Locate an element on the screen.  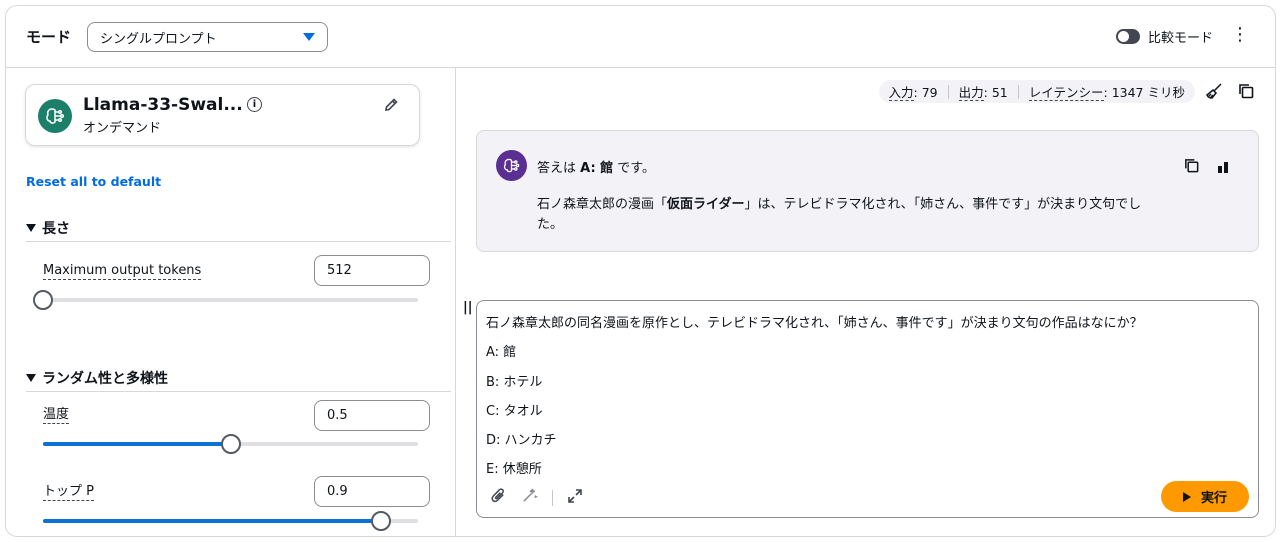
section-length-header: 長さ is located at coordinates (48, 228).